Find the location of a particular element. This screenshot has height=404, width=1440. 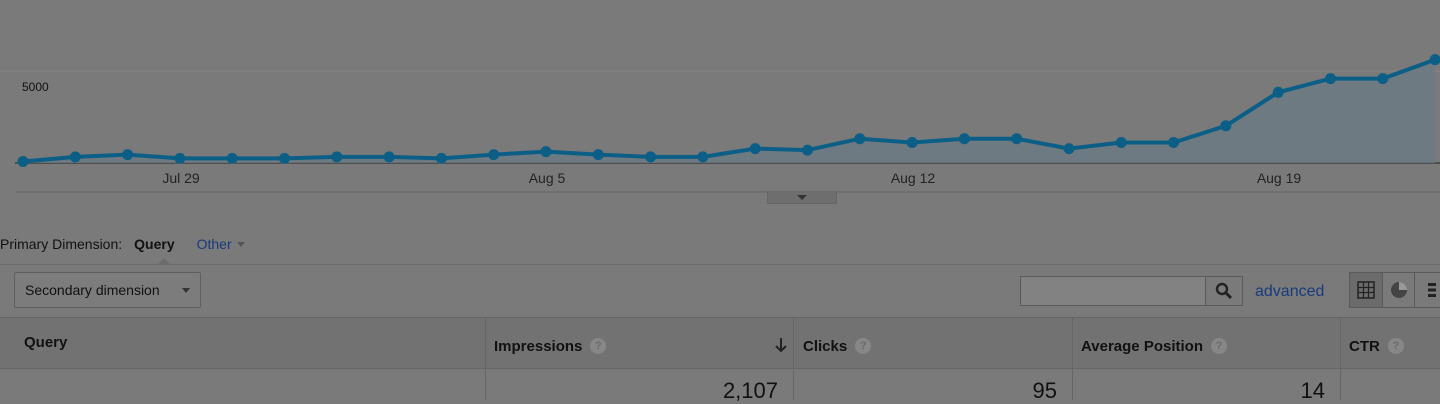

chart-collapse-handle is located at coordinates (802, 197).